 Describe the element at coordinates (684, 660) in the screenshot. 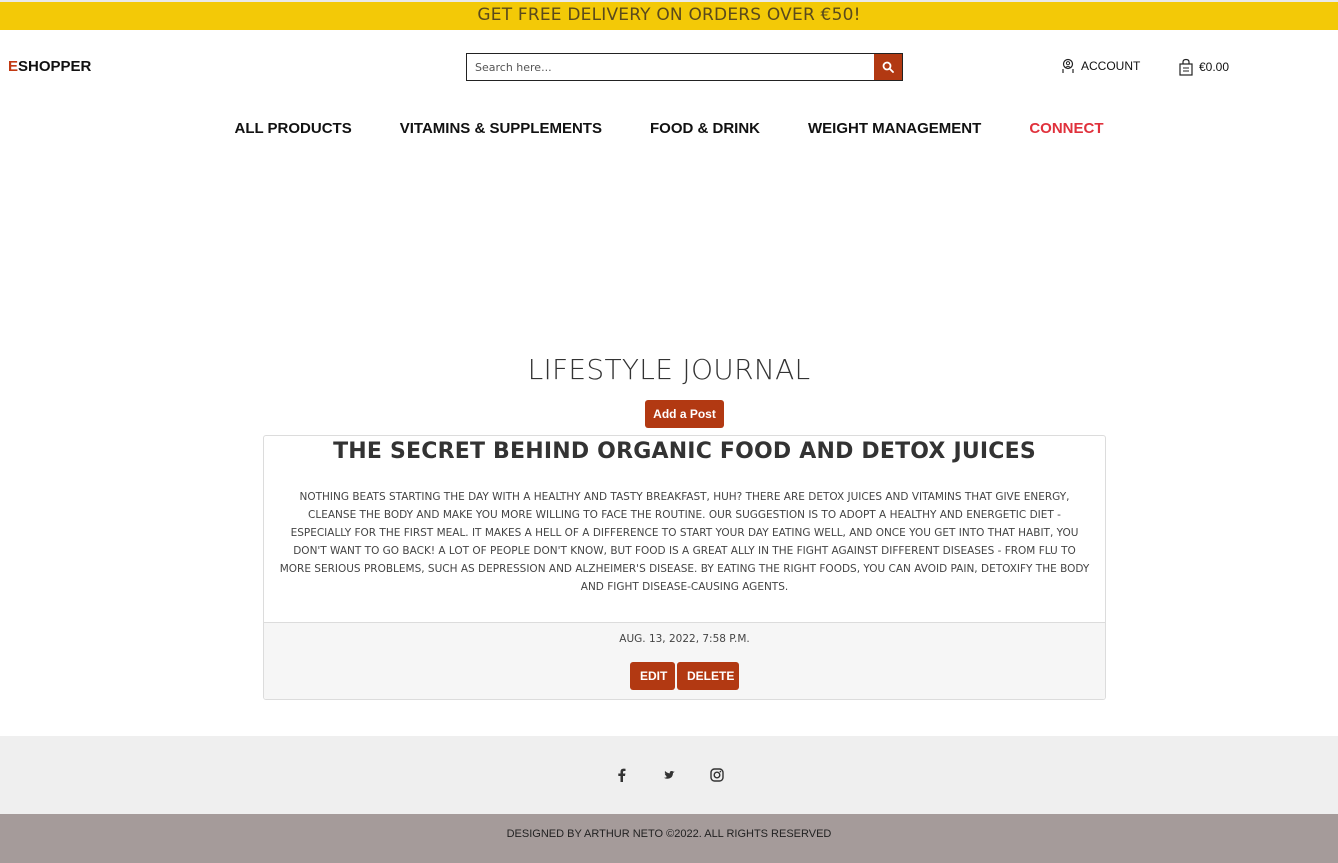

I see `post-card-footer: AUG. 13, 2022, 7:58 P.M. EDIT DELETE` at that location.